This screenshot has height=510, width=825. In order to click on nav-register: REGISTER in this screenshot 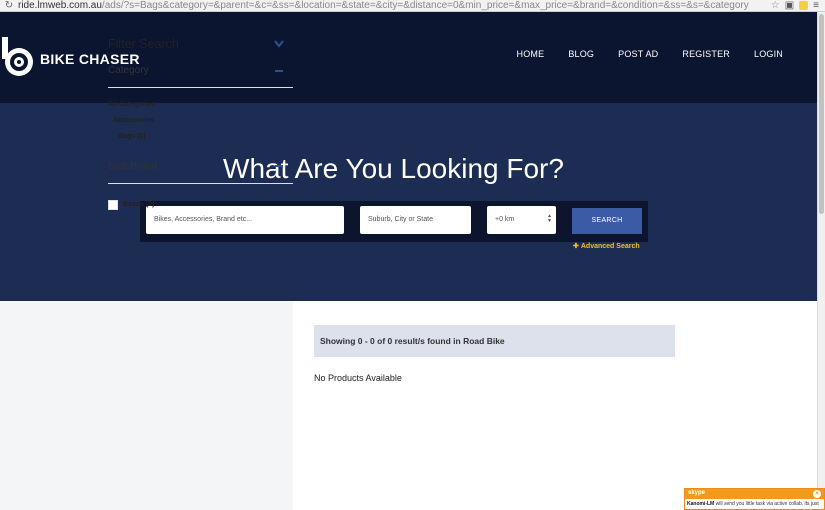, I will do `click(706, 54)`.